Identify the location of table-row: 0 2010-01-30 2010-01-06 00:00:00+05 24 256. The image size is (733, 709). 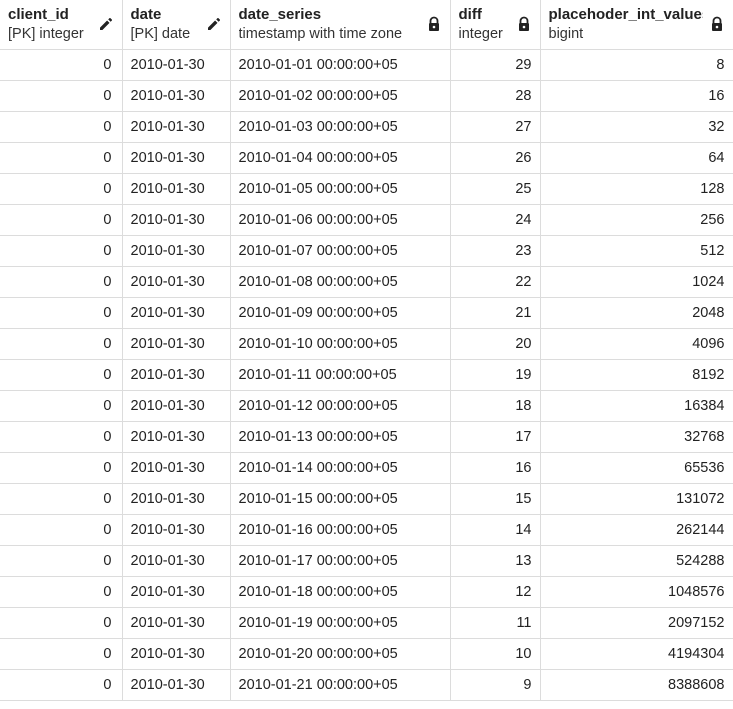
(366, 220).